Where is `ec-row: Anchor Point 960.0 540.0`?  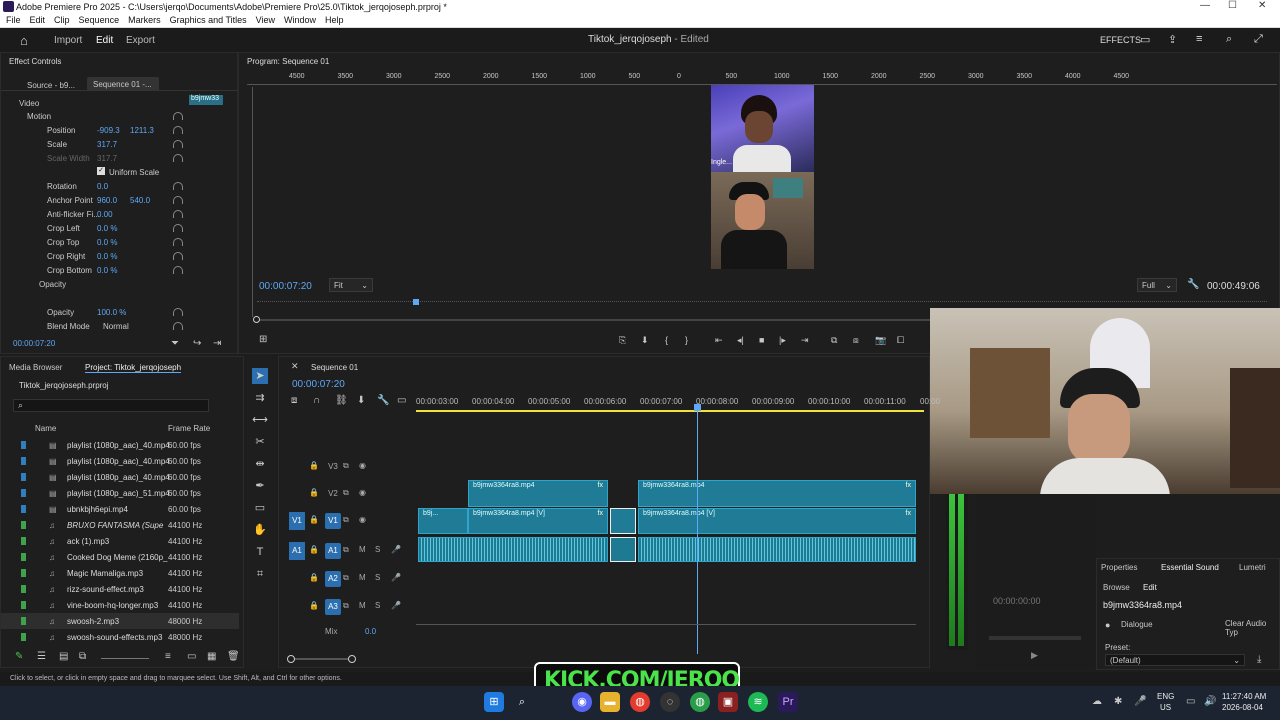
ec-row: Anchor Point 960.0 540.0 is located at coordinates (116, 200).